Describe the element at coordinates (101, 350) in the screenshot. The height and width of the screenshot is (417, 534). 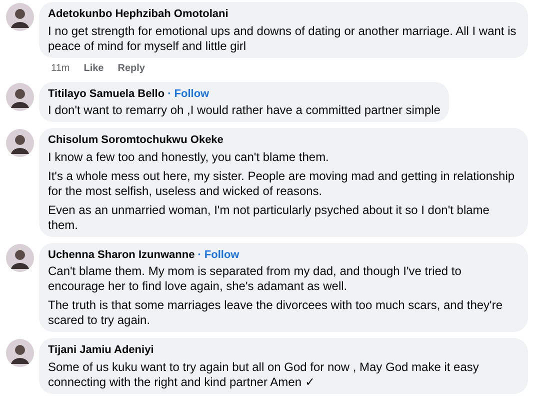
I see `author-name: Tijani Jamiu Adeniyi` at that location.